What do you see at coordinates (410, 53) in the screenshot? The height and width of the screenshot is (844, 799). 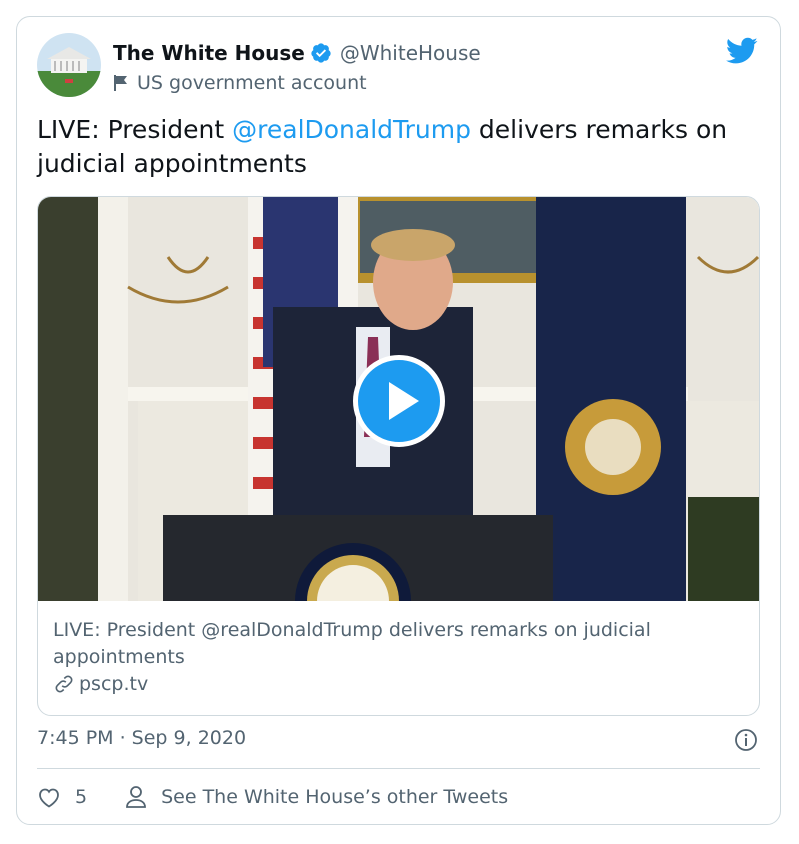 I see `author-handle: @WhiteHouse` at bounding box center [410, 53].